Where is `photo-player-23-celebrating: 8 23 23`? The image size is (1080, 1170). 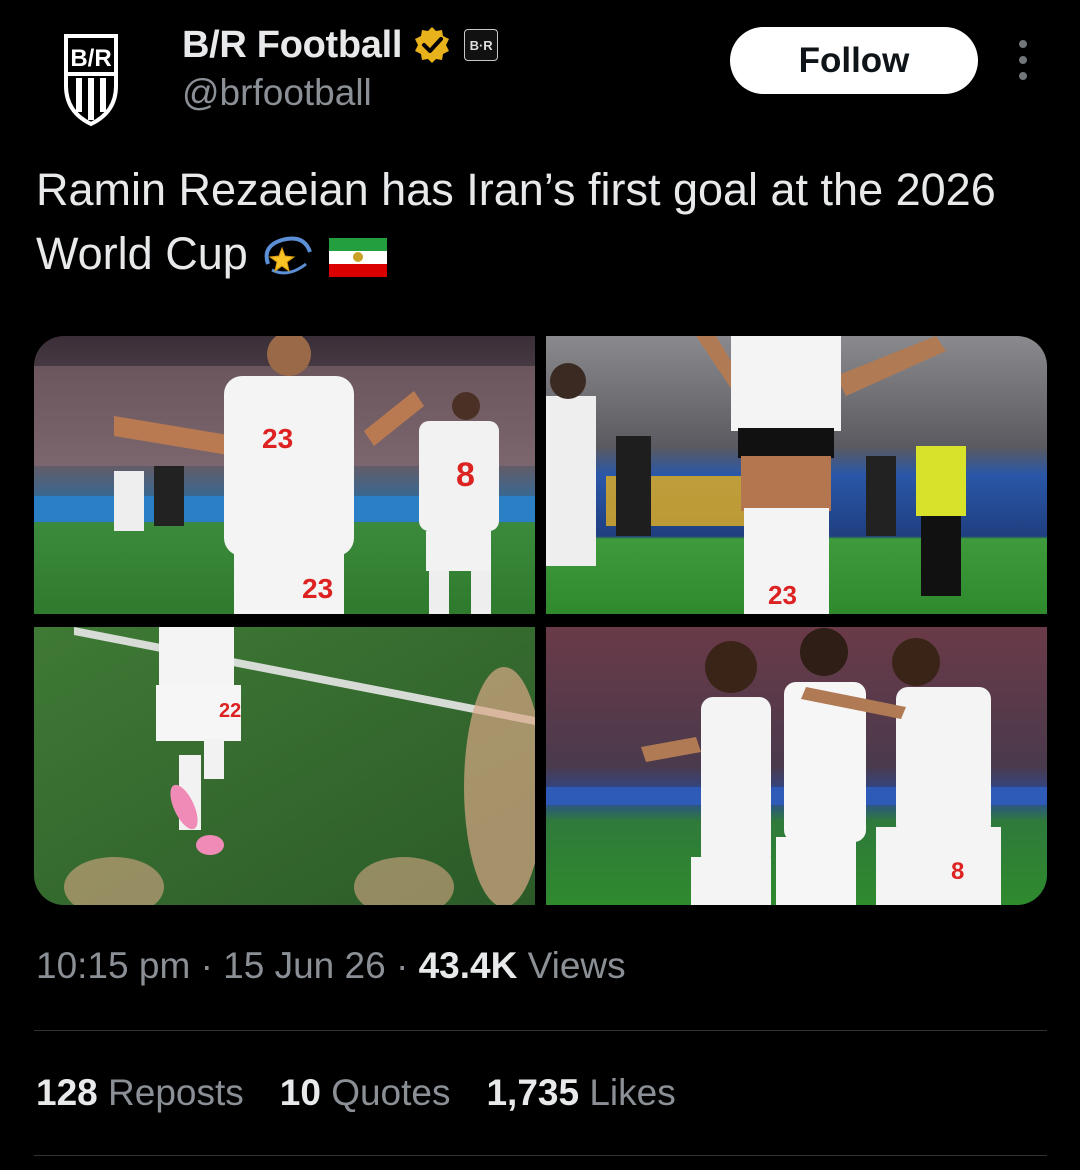 photo-player-23-celebrating: 8 23 23 is located at coordinates (284, 475).